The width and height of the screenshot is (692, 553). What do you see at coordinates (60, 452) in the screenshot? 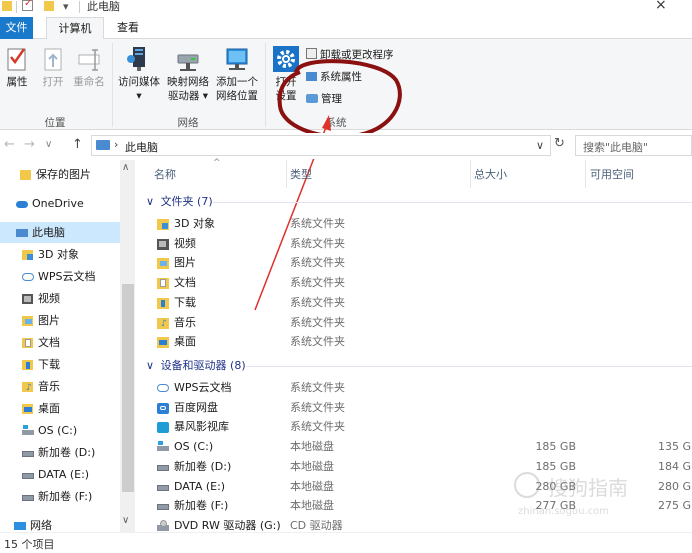
I see `sidebar-item: 新加卷 (D:)` at bounding box center [60, 452].